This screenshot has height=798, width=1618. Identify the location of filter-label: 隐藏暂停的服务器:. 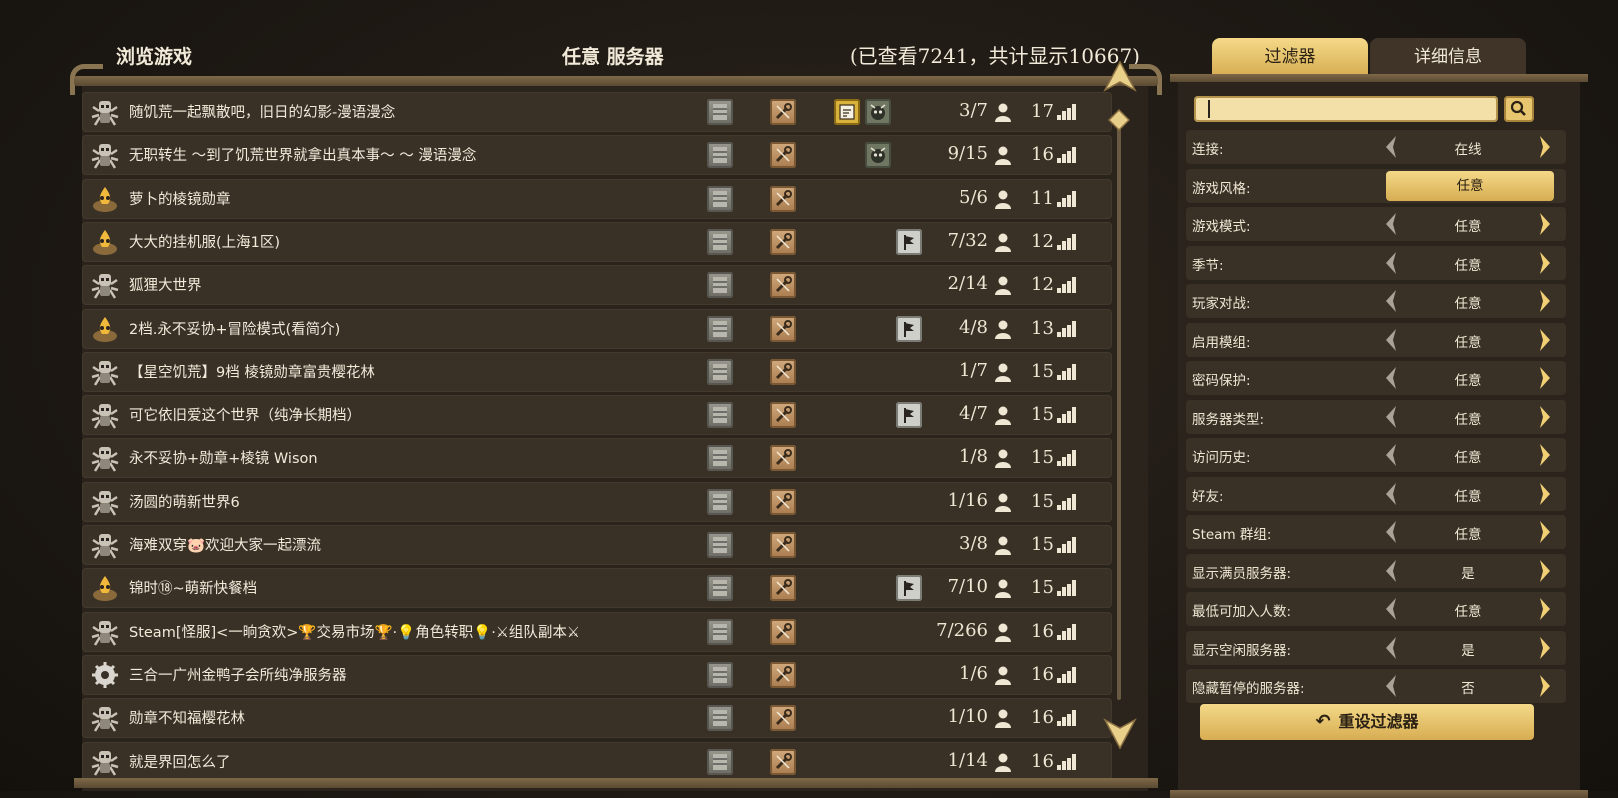
(1248, 689).